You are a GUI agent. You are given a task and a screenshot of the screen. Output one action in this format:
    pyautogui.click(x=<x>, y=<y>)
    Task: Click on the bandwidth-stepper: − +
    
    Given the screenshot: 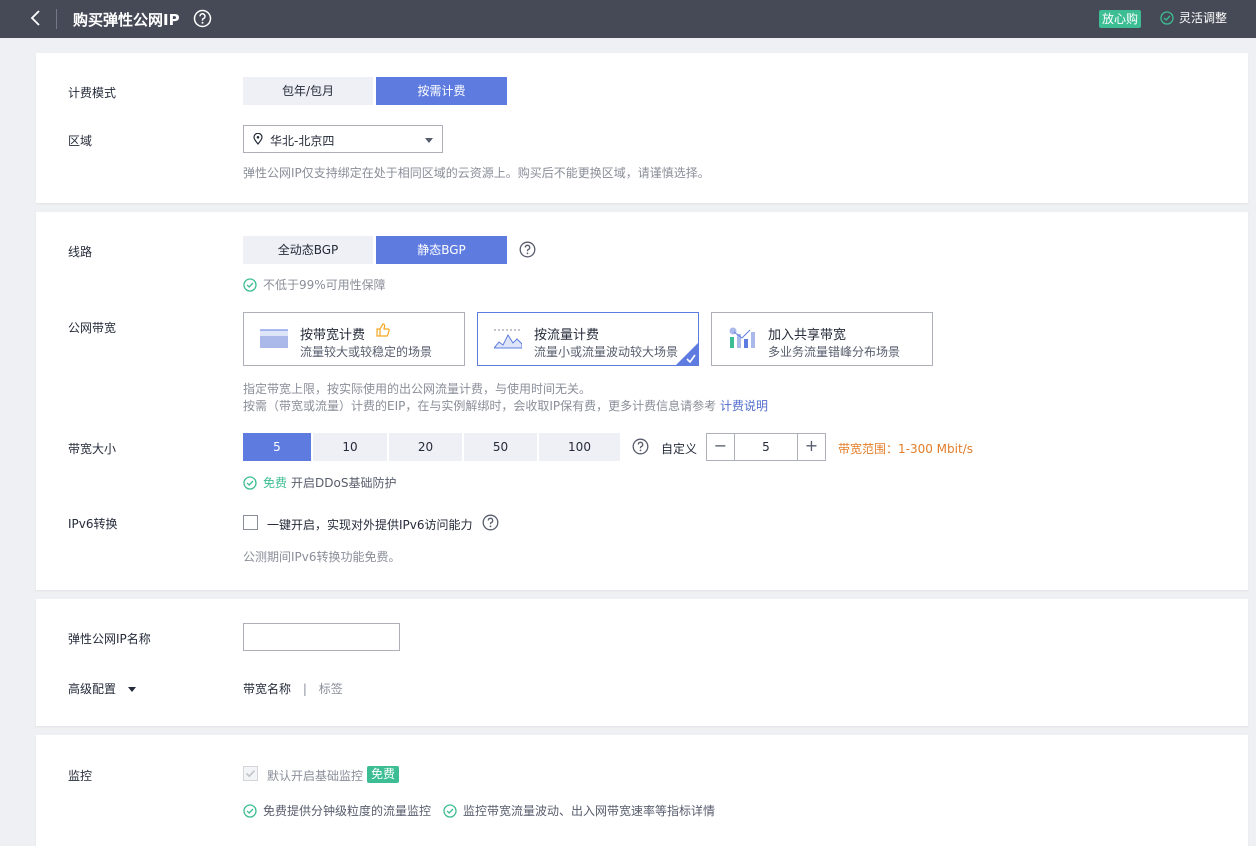 What is the action you would take?
    pyautogui.click(x=766, y=447)
    